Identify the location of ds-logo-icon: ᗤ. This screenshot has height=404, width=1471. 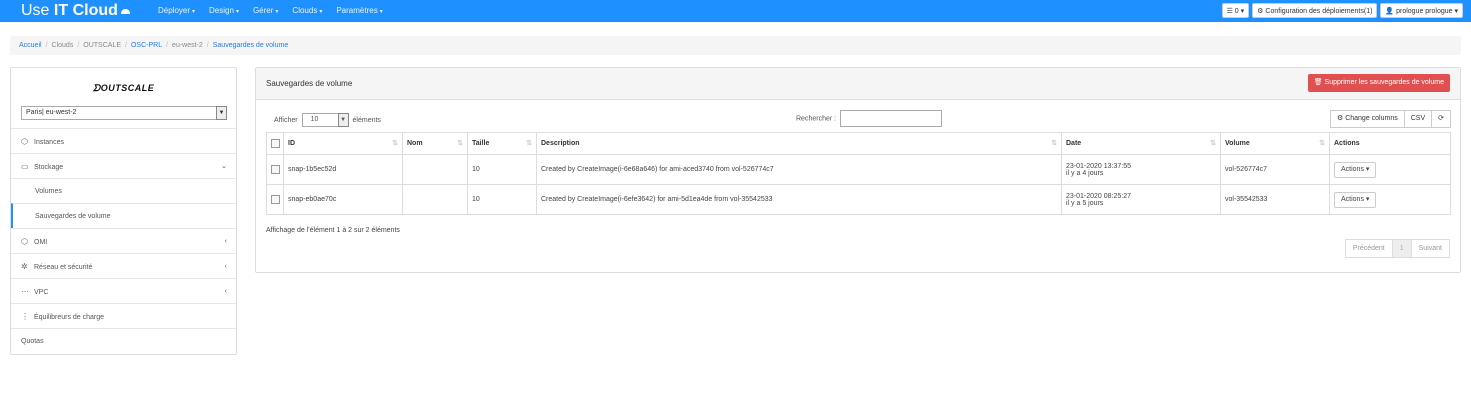
(96, 88).